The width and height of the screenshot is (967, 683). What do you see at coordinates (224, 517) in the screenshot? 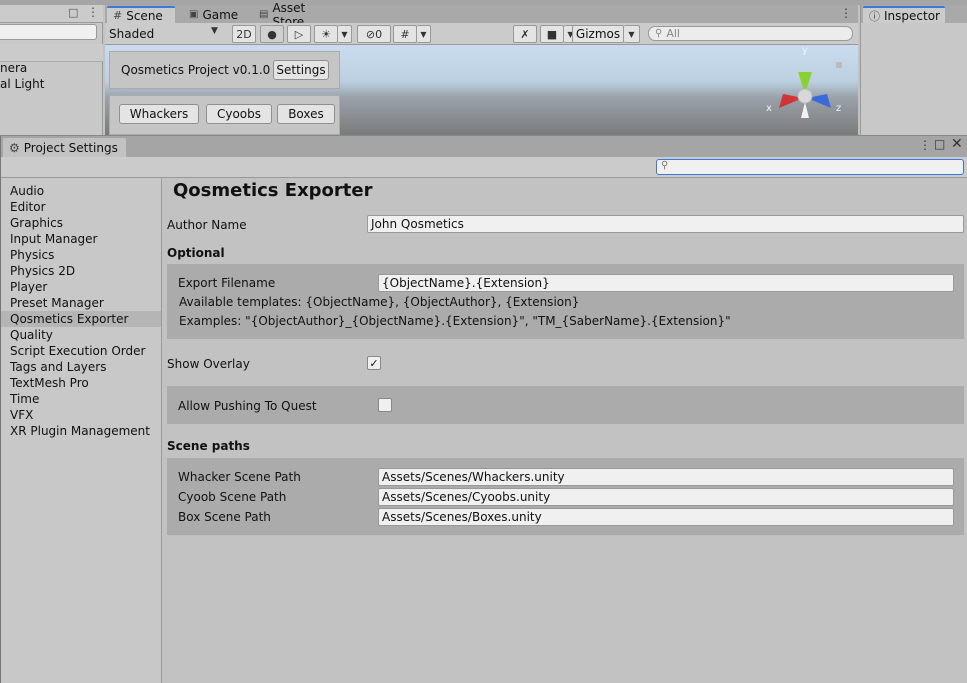
I see `box-scene-path-label: Box Scene Path` at bounding box center [224, 517].